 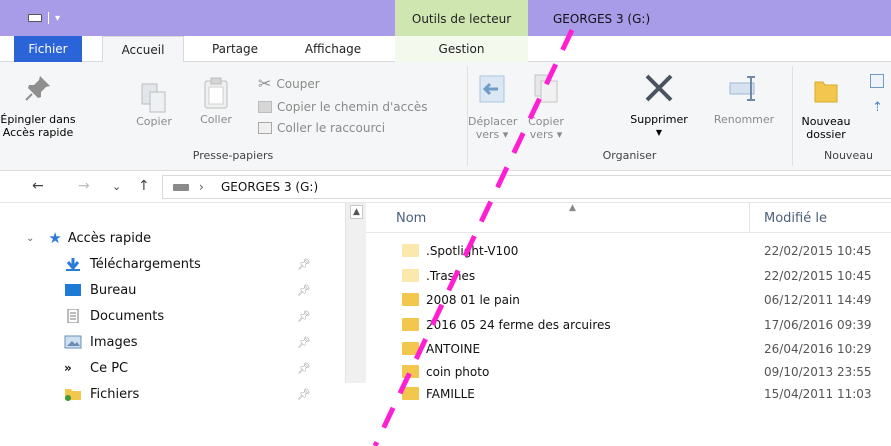 What do you see at coordinates (659, 132) in the screenshot?
I see `delete-dropdown-icon: ▼` at bounding box center [659, 132].